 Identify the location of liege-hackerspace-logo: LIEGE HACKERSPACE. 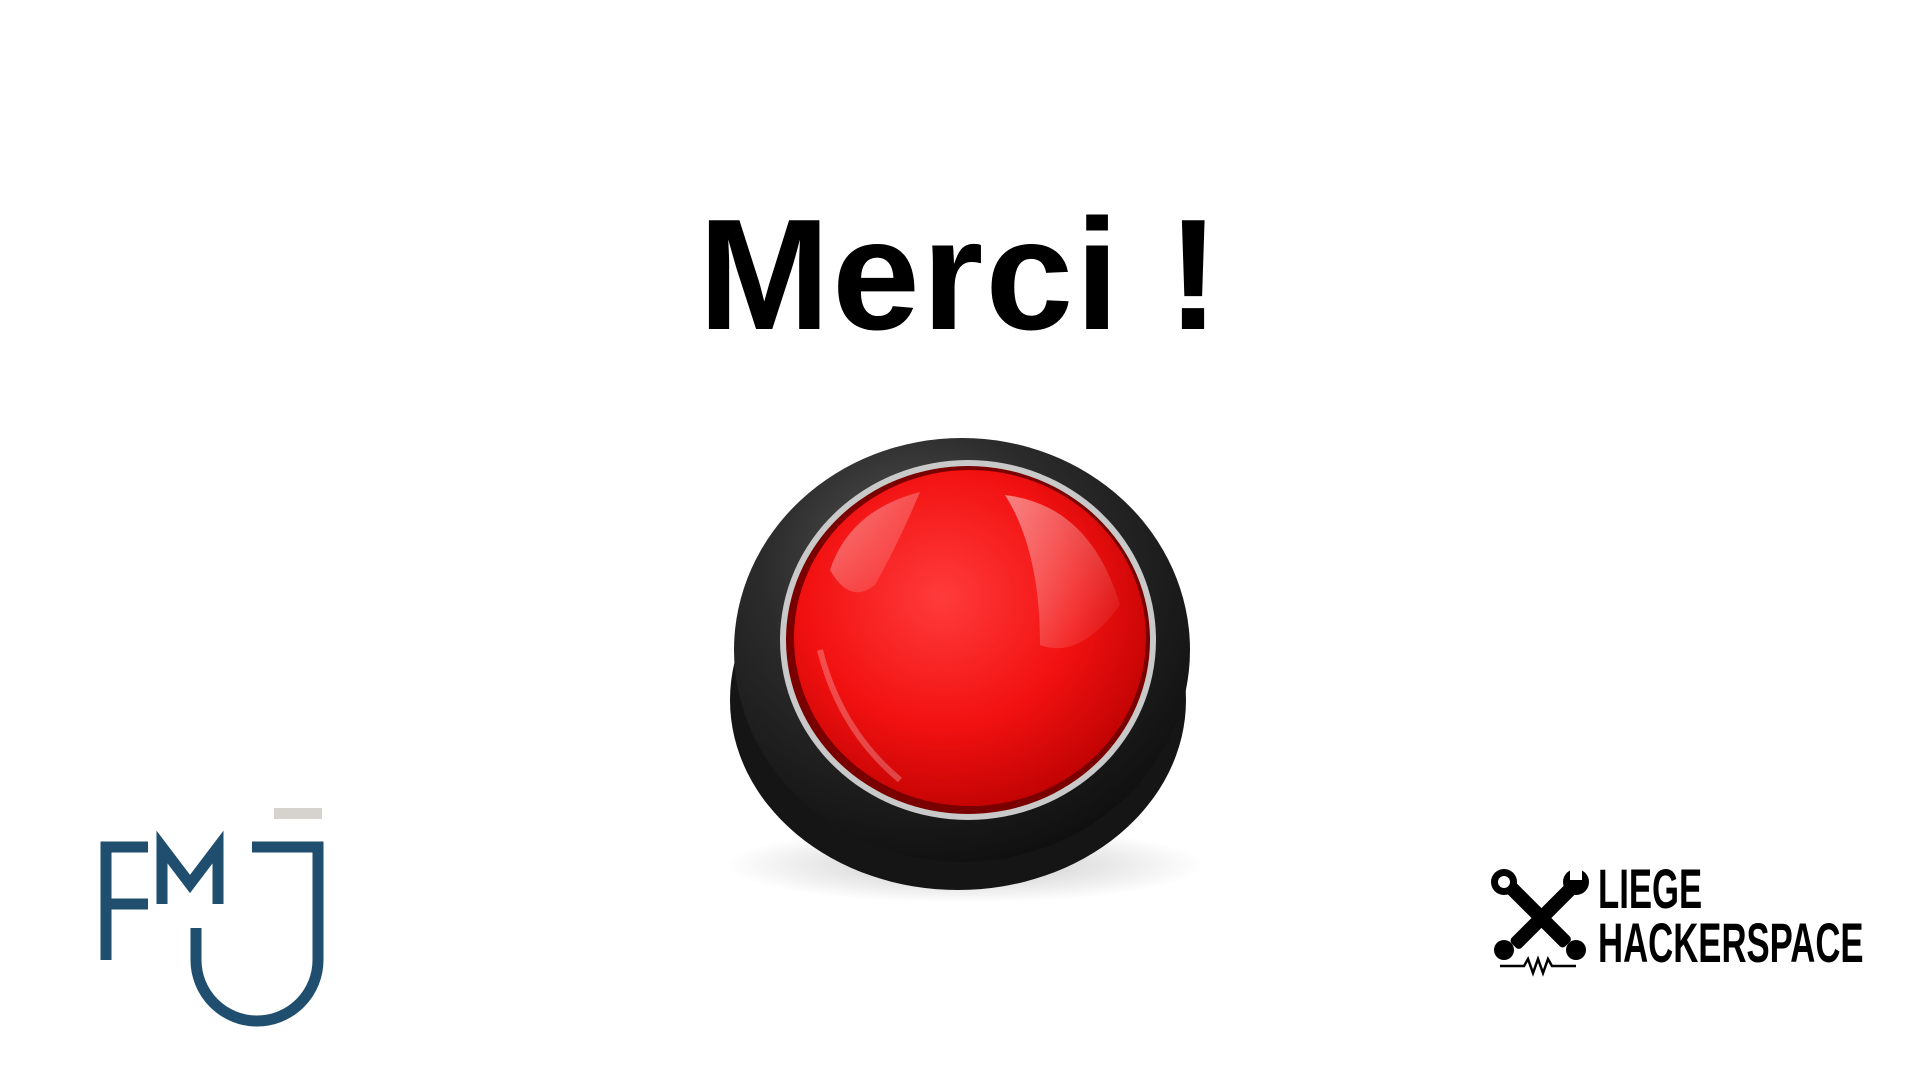
(1677, 921).